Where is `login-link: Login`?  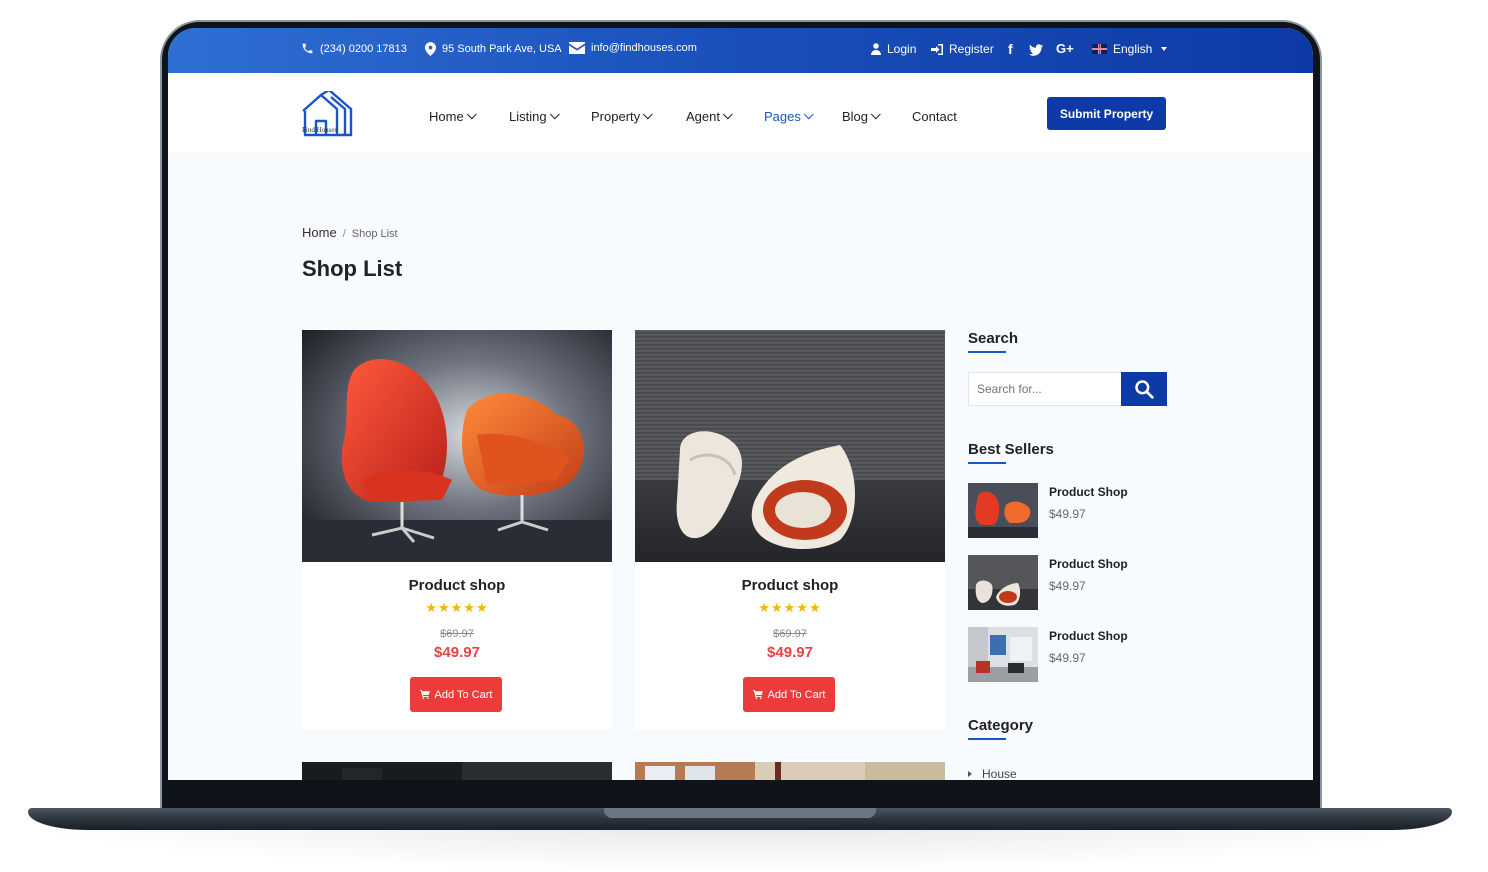
login-link: Login is located at coordinates (893, 49).